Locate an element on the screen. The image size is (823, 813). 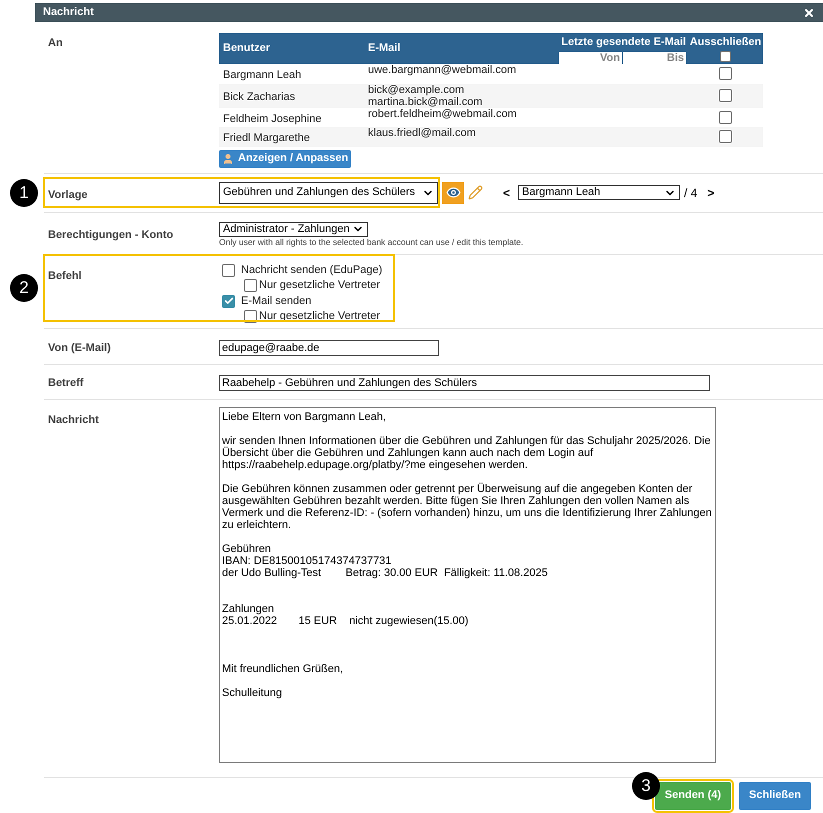
close-button: Schließen is located at coordinates (775, 796).